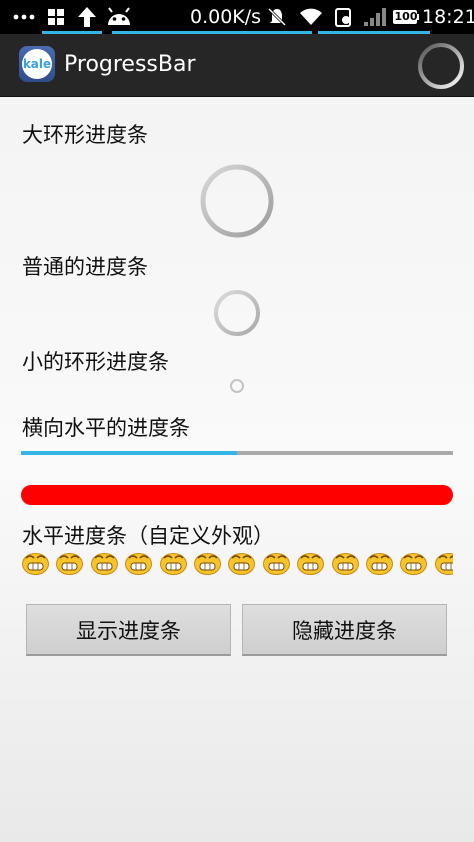  Describe the element at coordinates (226, 17) in the screenshot. I see `network-speed: 0.00K/s` at that location.